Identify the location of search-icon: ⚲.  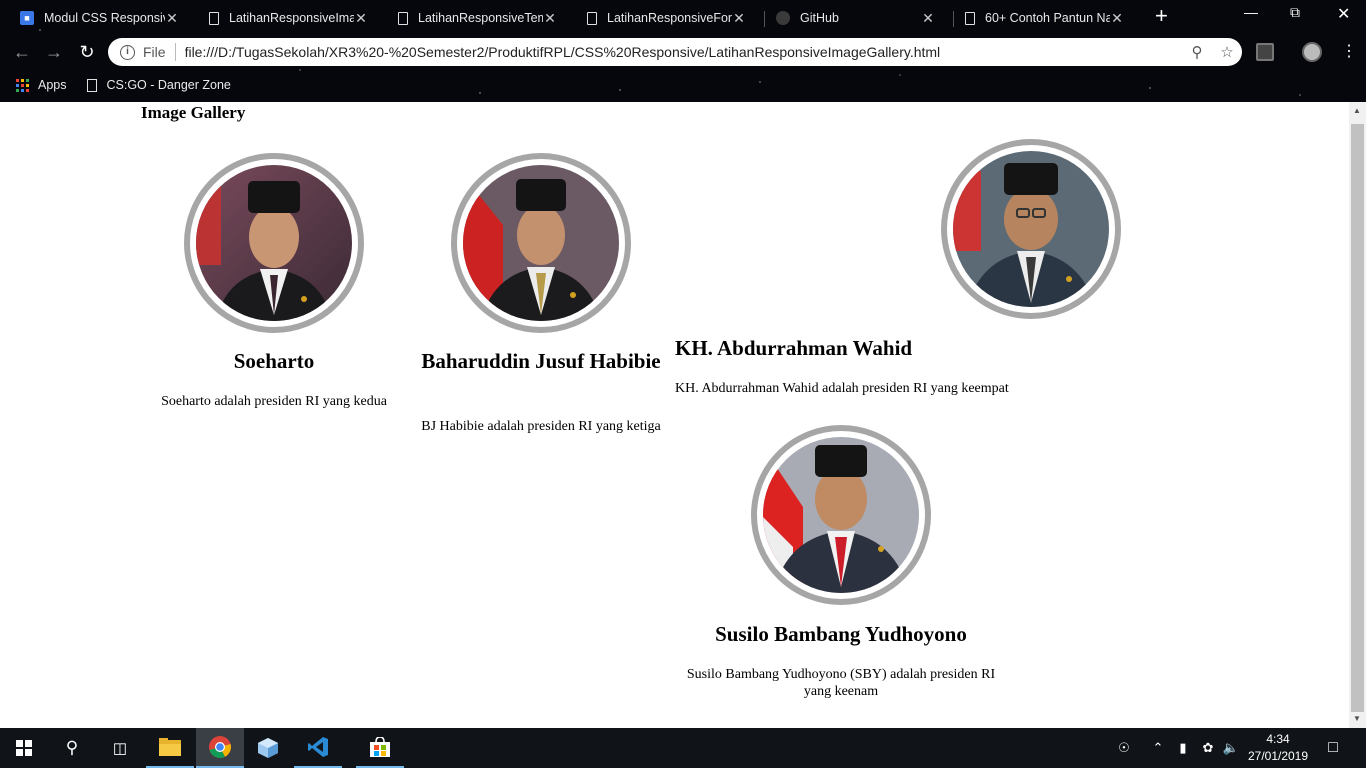
(72, 748).